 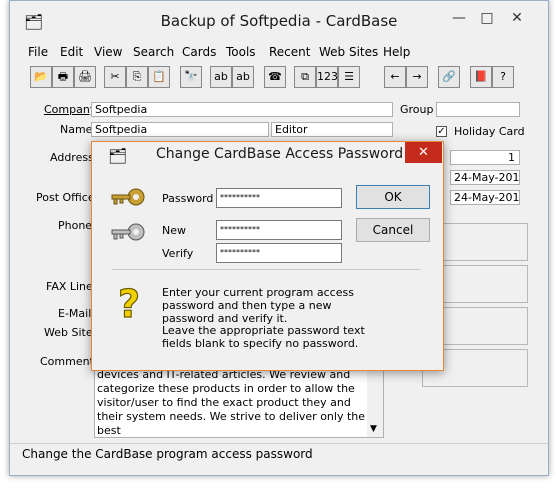 What do you see at coordinates (449, 77) in the screenshot?
I see `web-icon: 🔗` at bounding box center [449, 77].